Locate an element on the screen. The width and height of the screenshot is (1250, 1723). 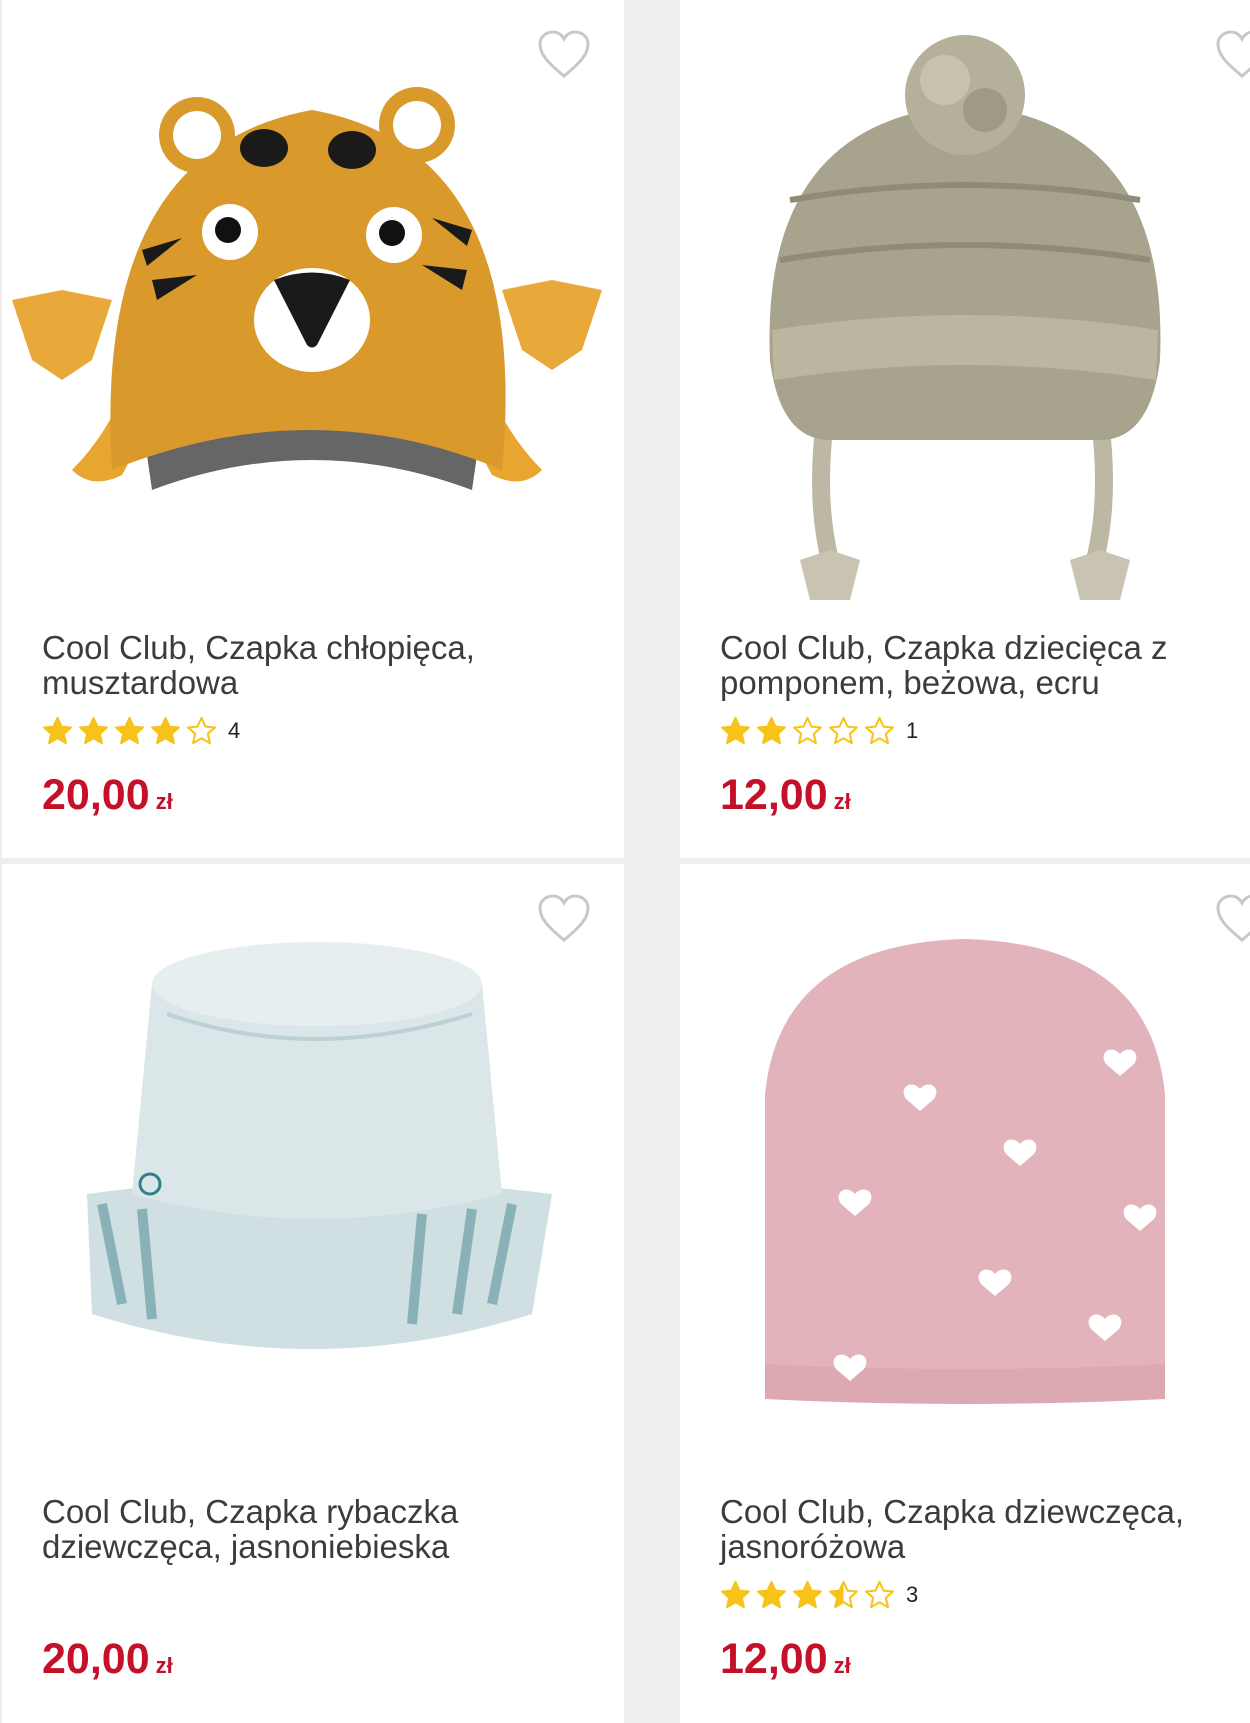
rating: 4 is located at coordinates (141, 731).